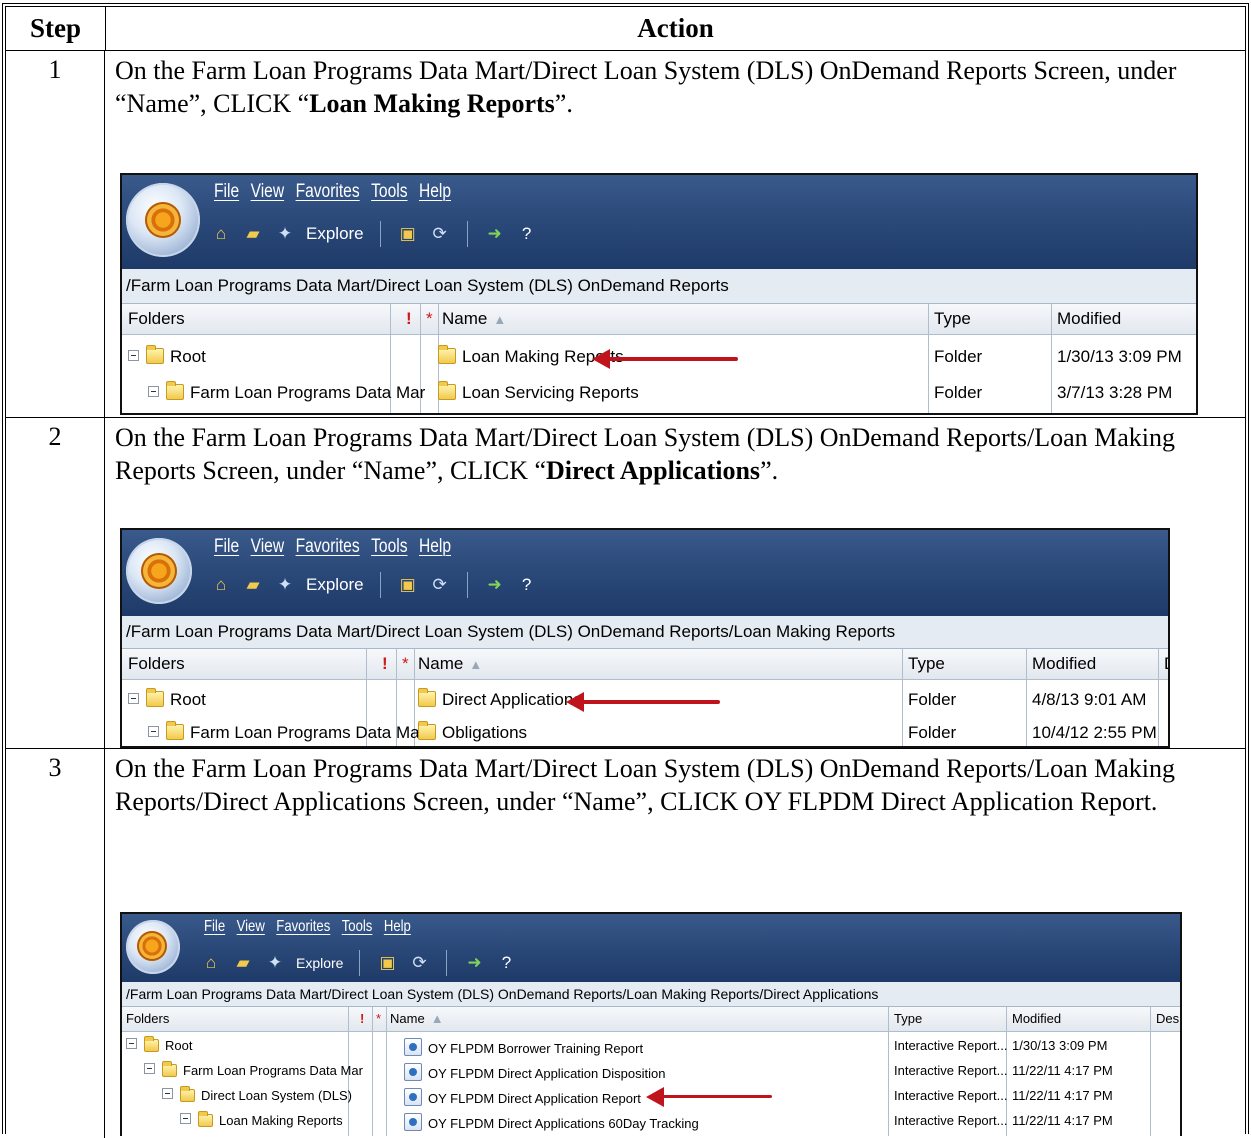 The image size is (1251, 1138). Describe the element at coordinates (958, 392) in the screenshot. I see `item-type: Folder` at that location.